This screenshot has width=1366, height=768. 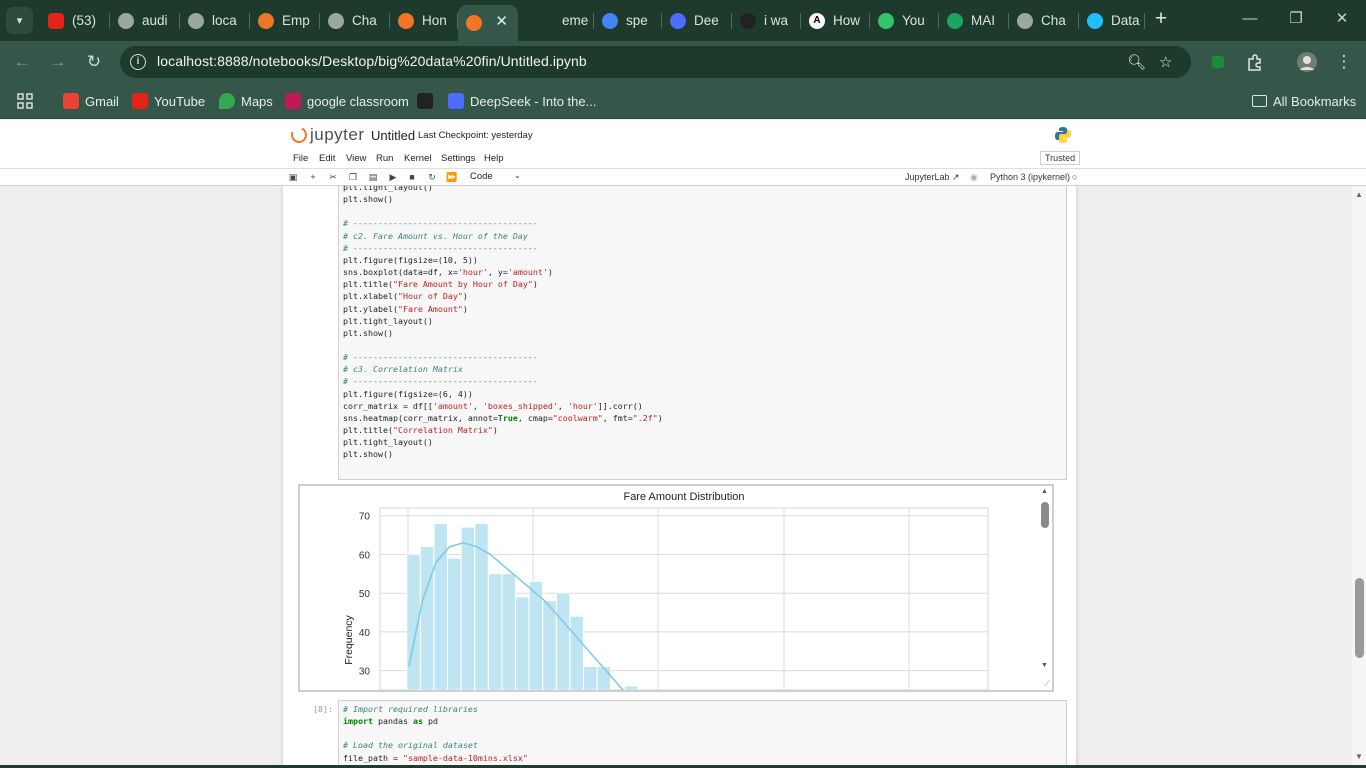 What do you see at coordinates (356, 158) in the screenshot?
I see `menu-view: View` at bounding box center [356, 158].